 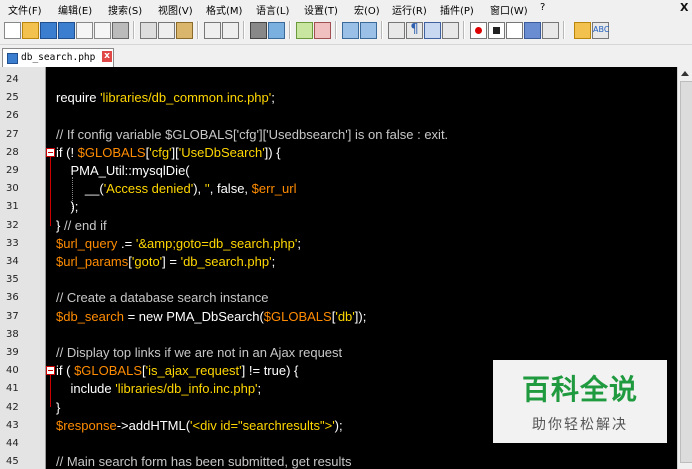 What do you see at coordinates (12, 243) in the screenshot?
I see `line-number: 33` at bounding box center [12, 243].